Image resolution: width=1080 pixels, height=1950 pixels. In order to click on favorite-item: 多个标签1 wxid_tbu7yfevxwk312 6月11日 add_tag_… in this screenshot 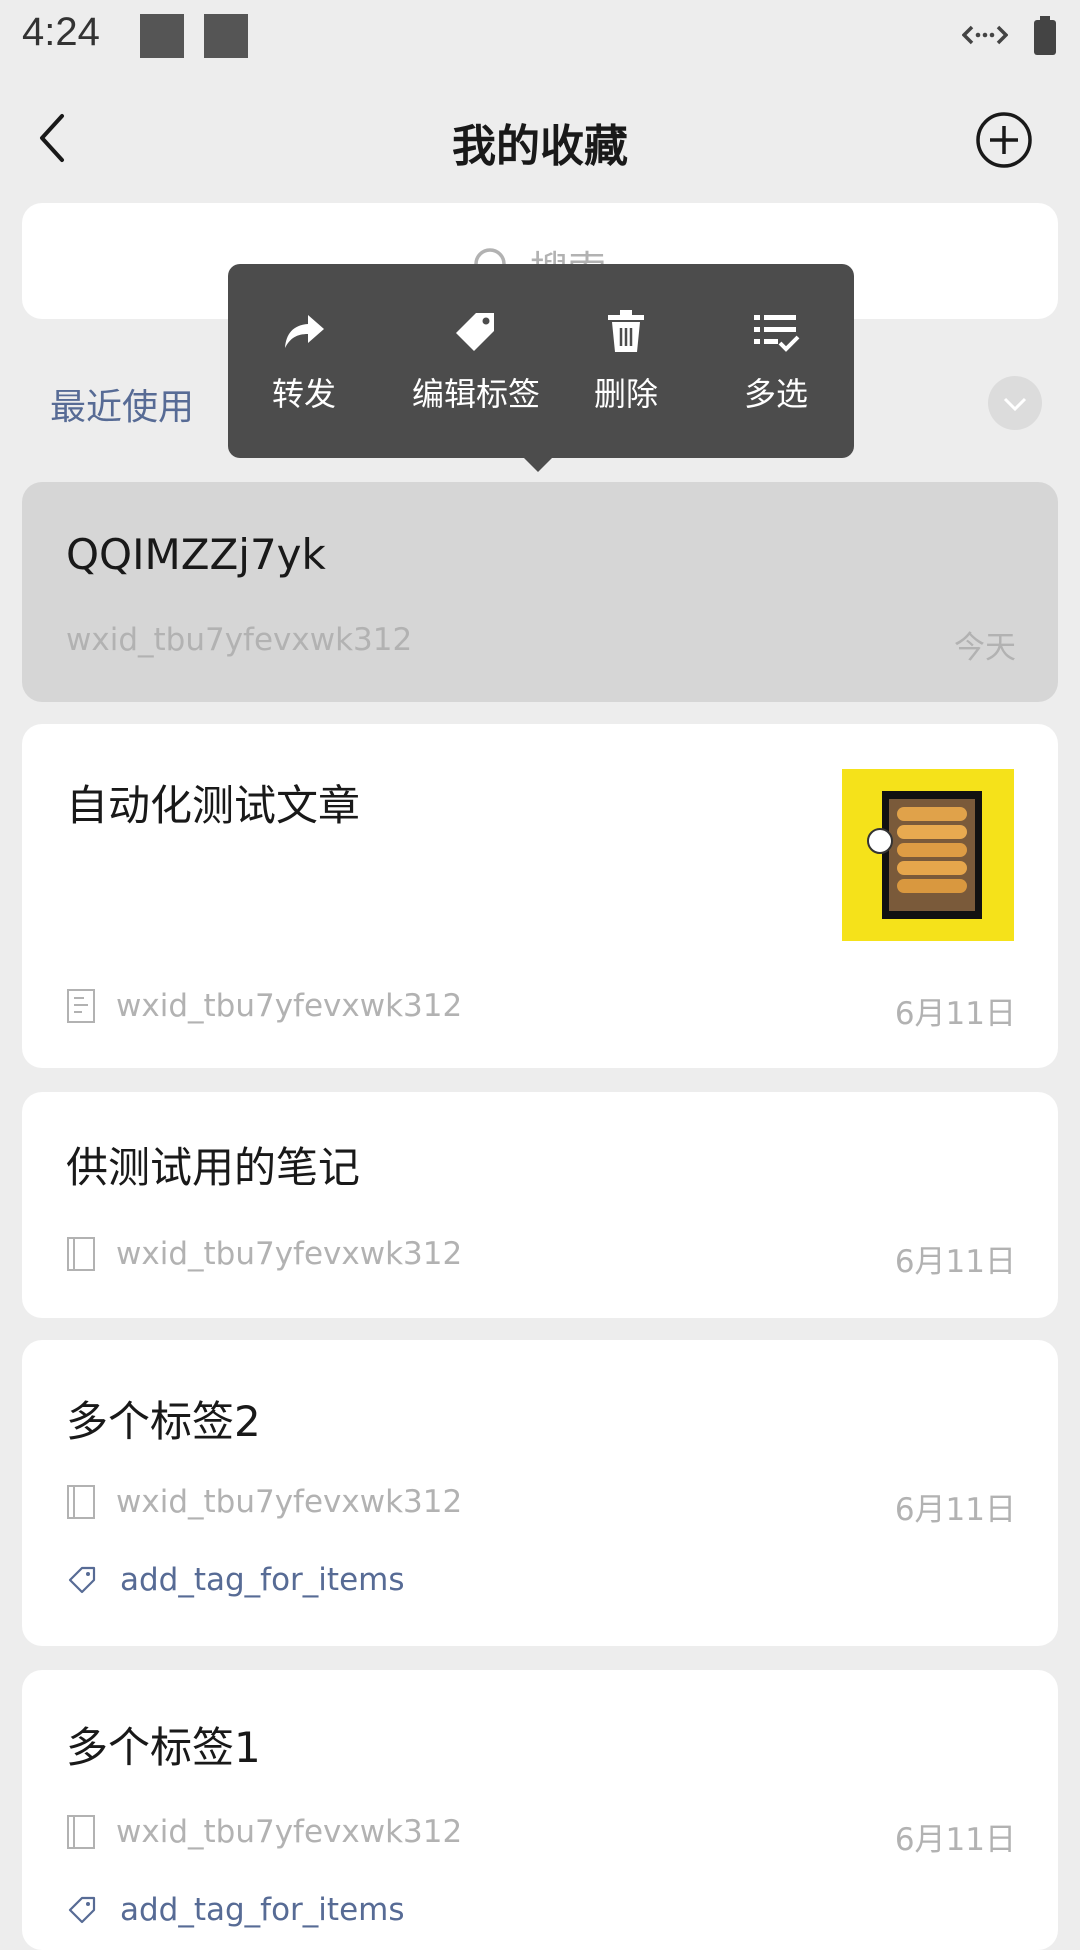, I will do `click(540, 1810)`.